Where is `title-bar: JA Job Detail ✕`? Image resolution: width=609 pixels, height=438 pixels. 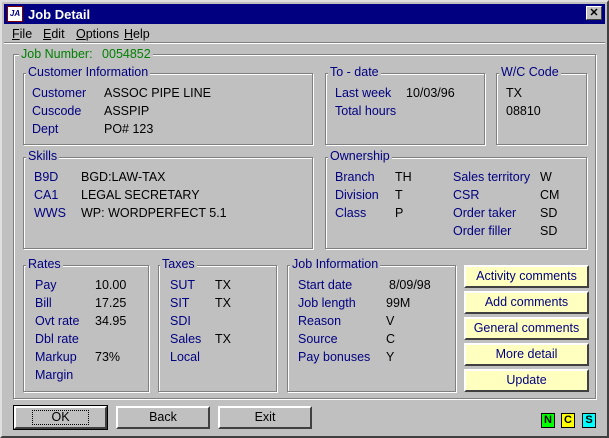
title-bar: JA Job Detail ✕ is located at coordinates (304, 14).